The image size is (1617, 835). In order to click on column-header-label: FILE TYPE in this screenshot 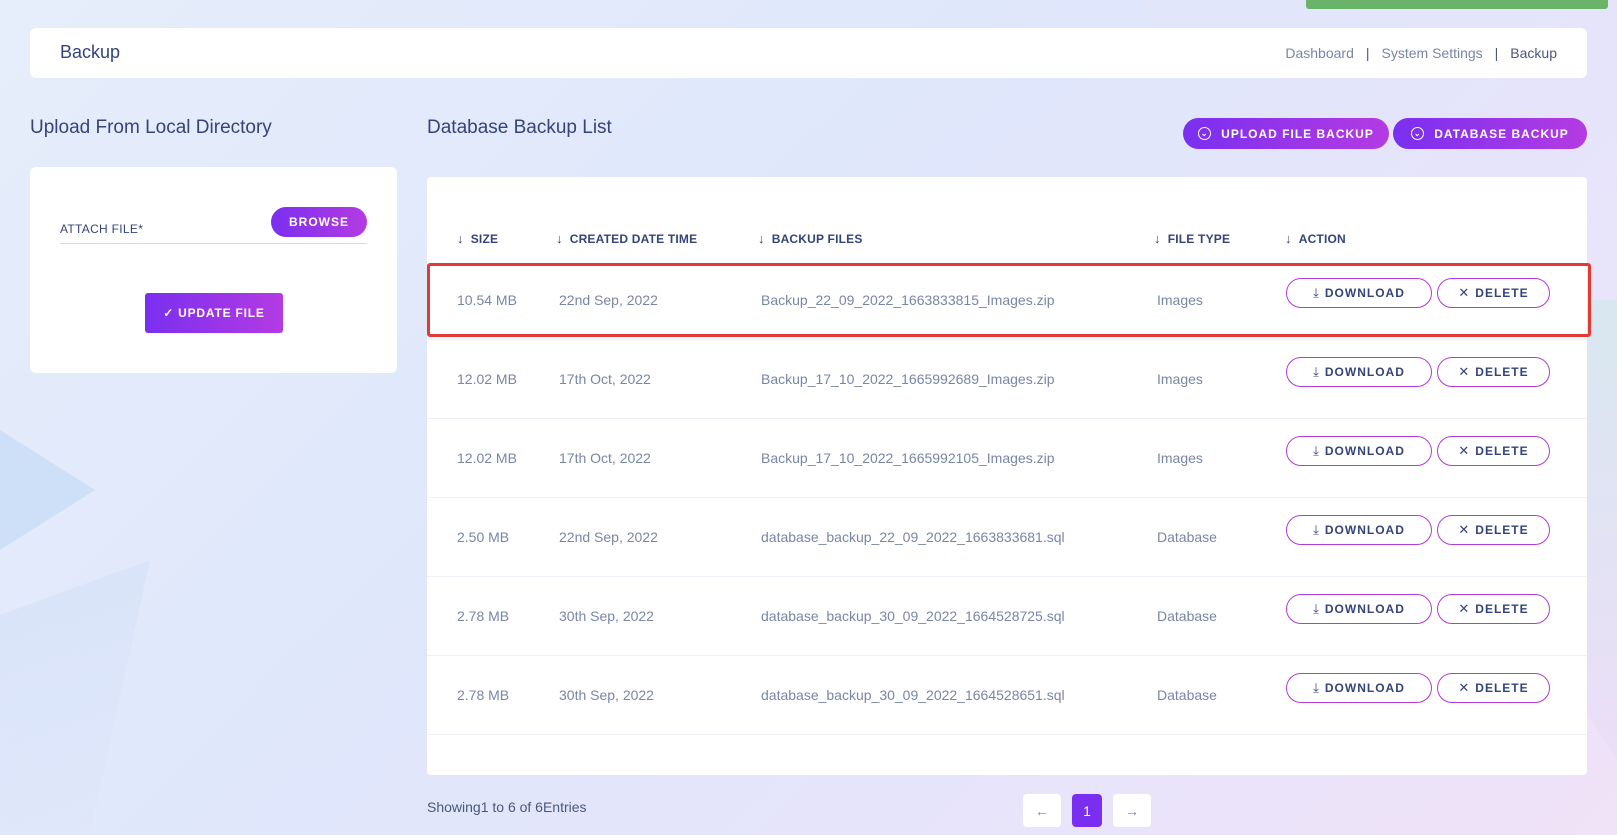, I will do `click(1199, 238)`.